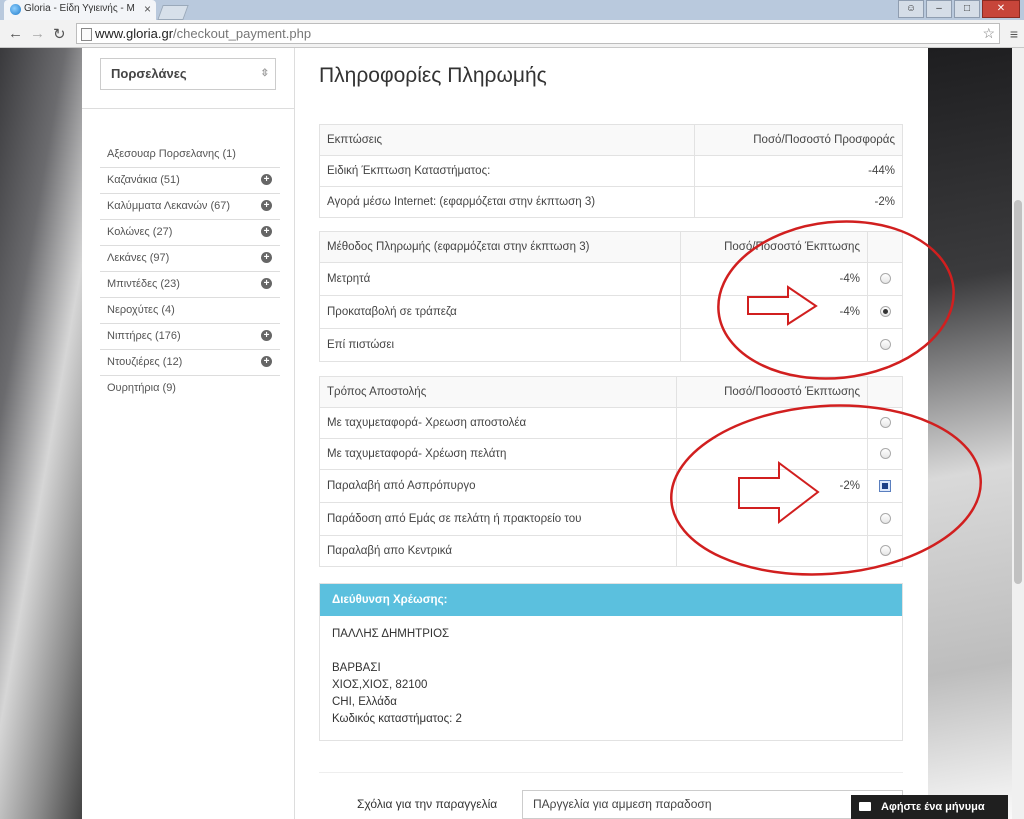 Image resolution: width=1024 pixels, height=819 pixels. I want to click on table-row: Ειδική Έκπτωση Καταστήματος: -44%, so click(610, 171).